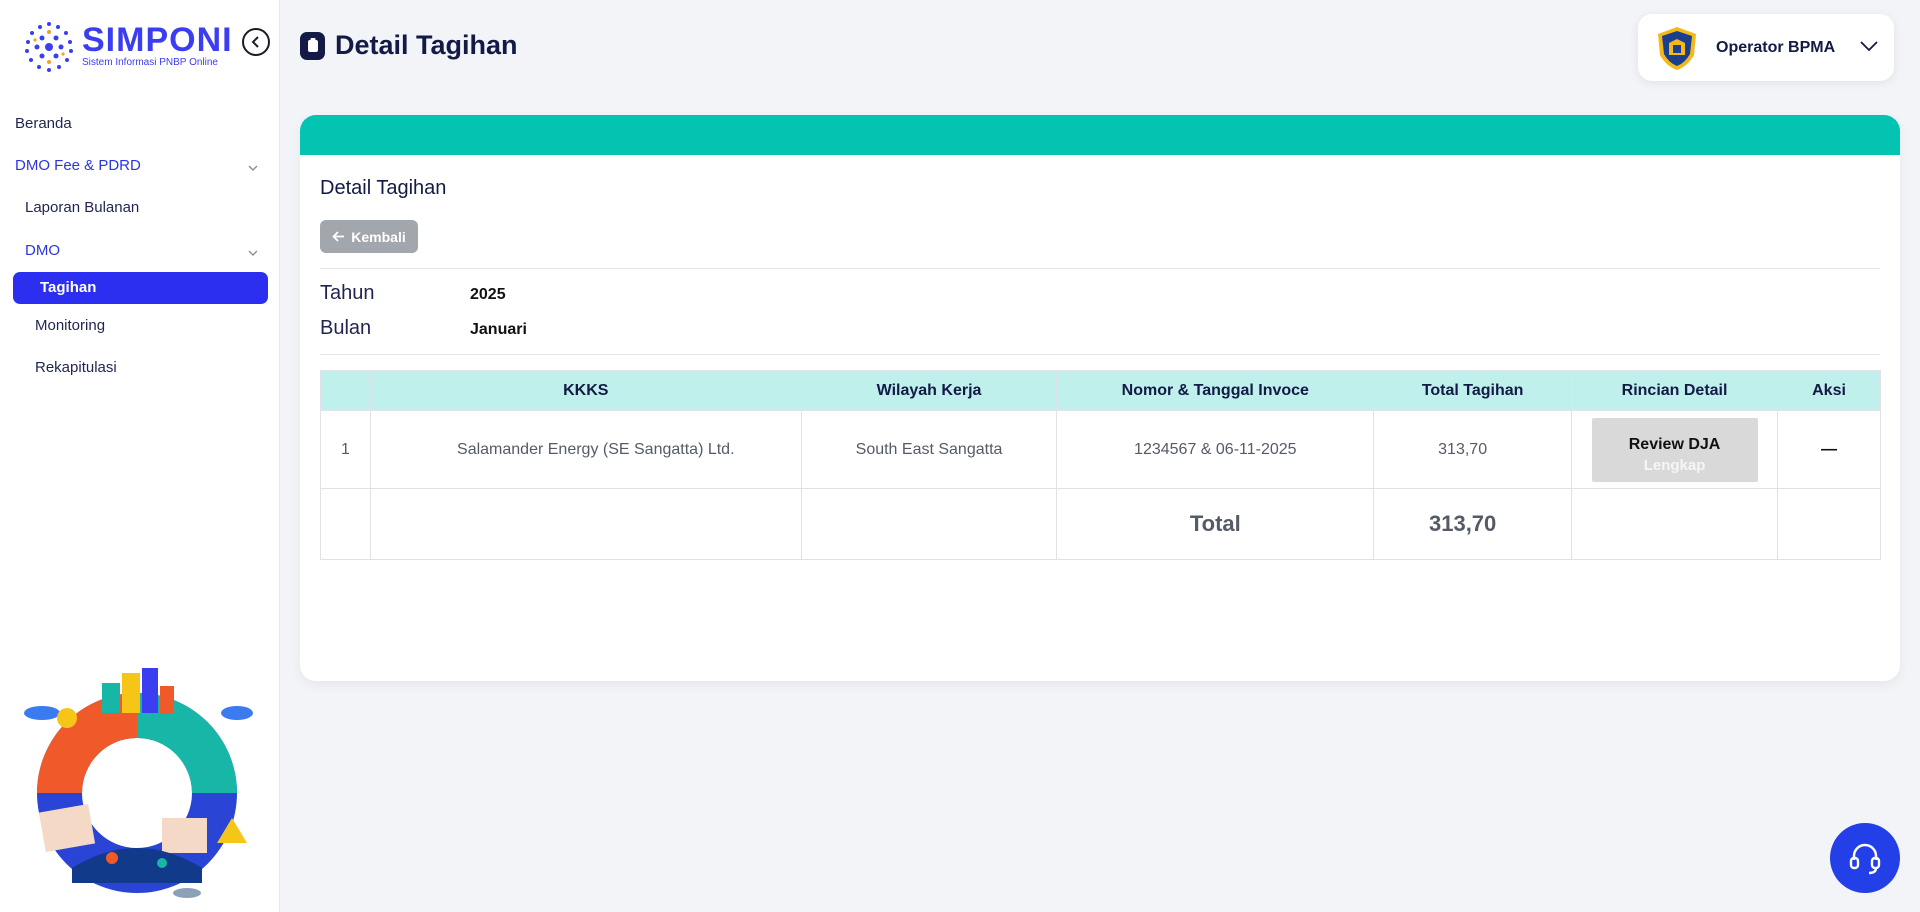  Describe the element at coordinates (42, 250) in the screenshot. I see `sidebar-item-label: DMO` at that location.